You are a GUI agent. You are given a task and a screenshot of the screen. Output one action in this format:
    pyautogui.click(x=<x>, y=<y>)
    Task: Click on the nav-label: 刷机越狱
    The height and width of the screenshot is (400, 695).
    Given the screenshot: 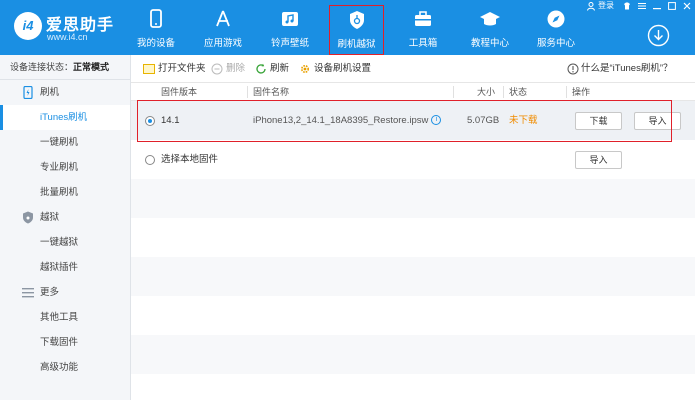 What is the action you would take?
    pyautogui.click(x=356, y=44)
    